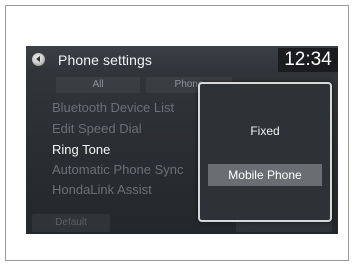 The image size is (357, 269). What do you see at coordinates (308, 60) in the screenshot?
I see `clock: 12:34` at bounding box center [308, 60].